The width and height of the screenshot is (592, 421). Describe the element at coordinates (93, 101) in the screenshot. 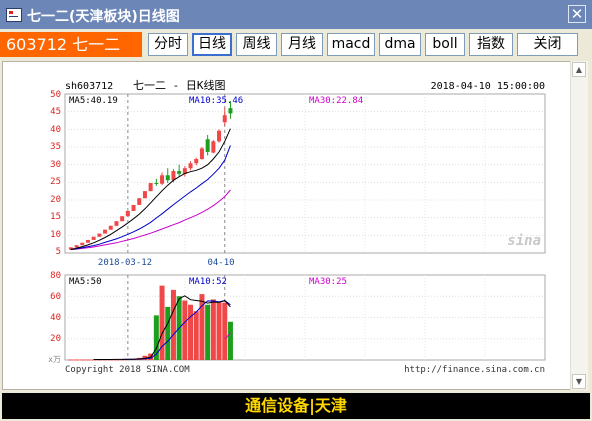

I see `ma5-label: MA5:40.19` at that location.